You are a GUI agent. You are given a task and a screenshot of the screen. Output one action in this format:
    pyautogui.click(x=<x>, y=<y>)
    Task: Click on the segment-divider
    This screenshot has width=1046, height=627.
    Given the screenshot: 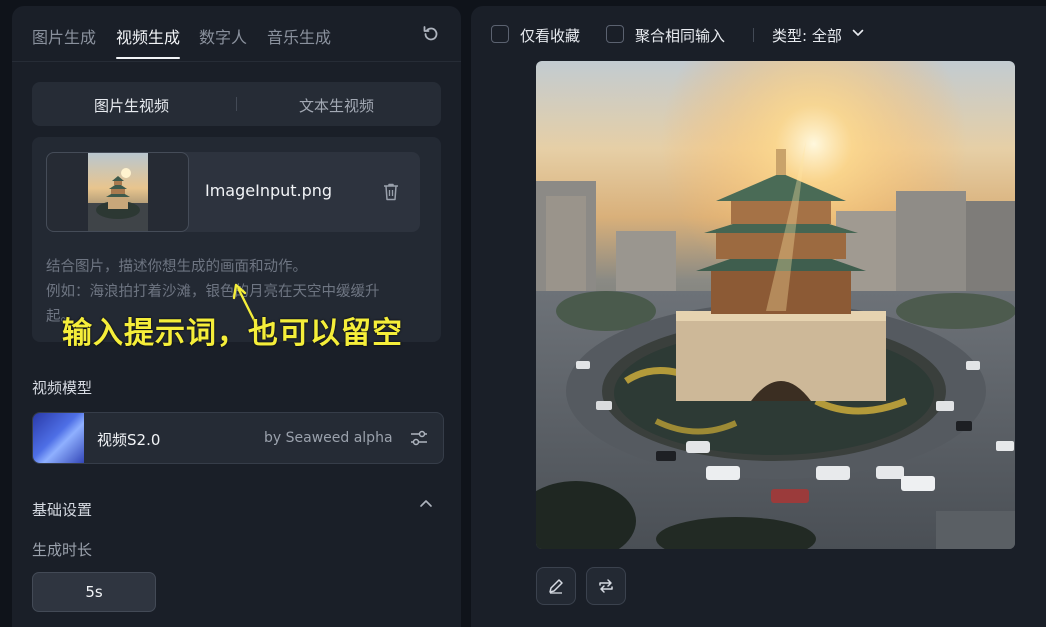 What is the action you would take?
    pyautogui.click(x=236, y=104)
    